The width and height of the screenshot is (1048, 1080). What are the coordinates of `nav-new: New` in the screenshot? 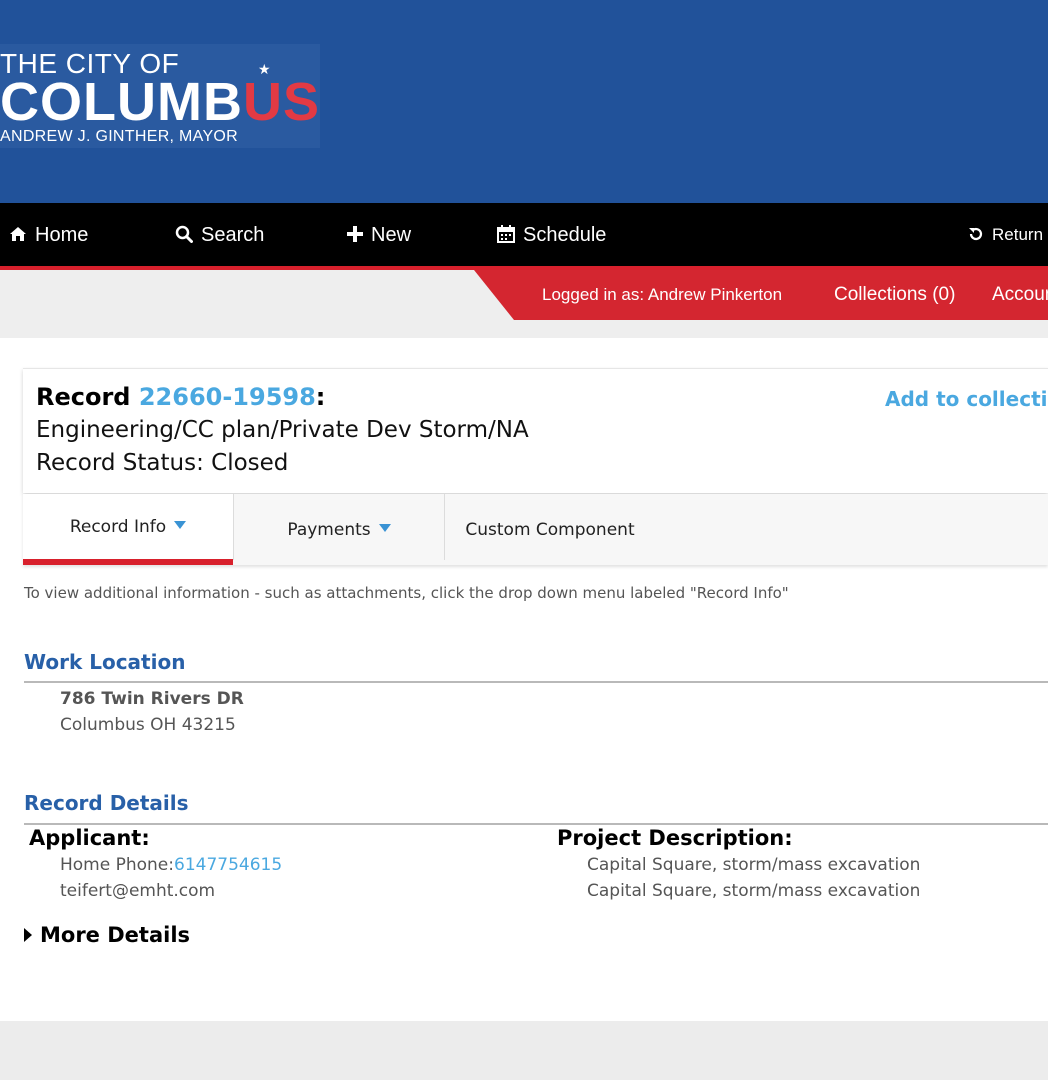 It's located at (379, 235).